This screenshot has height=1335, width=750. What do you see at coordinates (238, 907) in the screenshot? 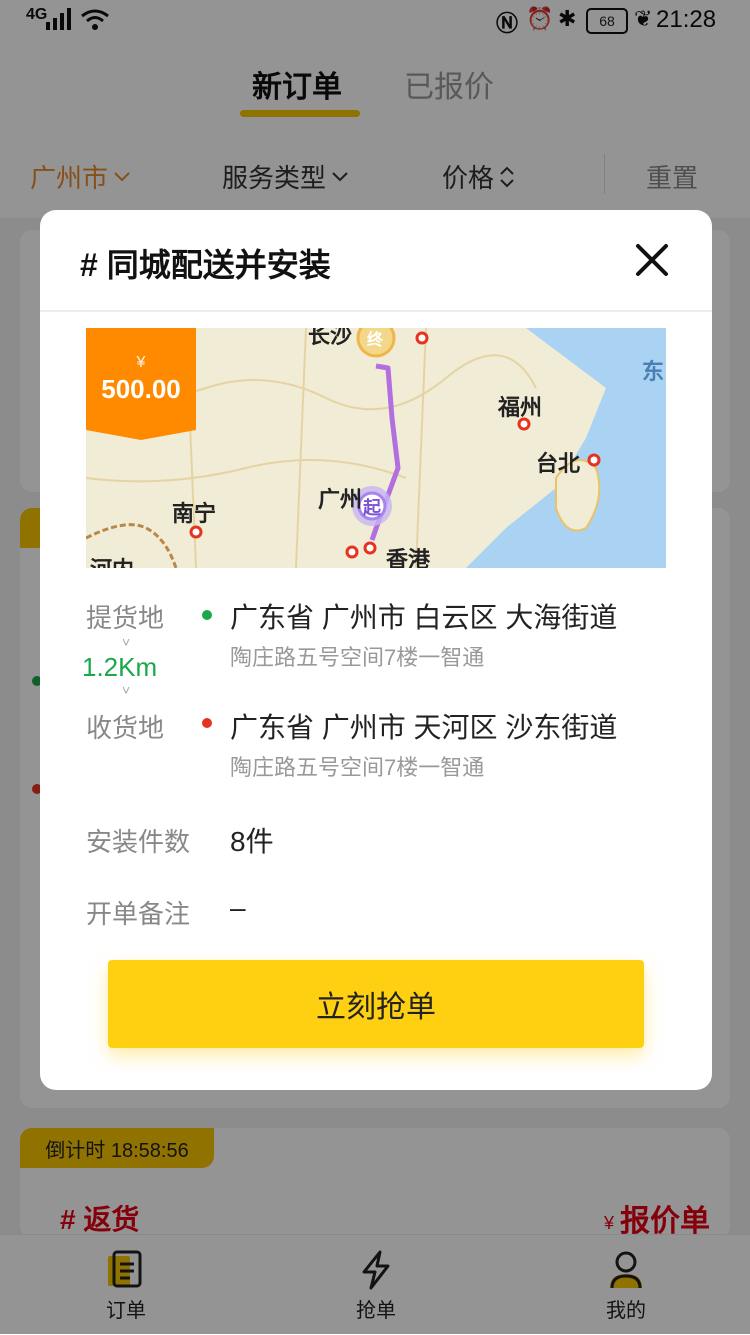
I see `remark-value: –` at bounding box center [238, 907].